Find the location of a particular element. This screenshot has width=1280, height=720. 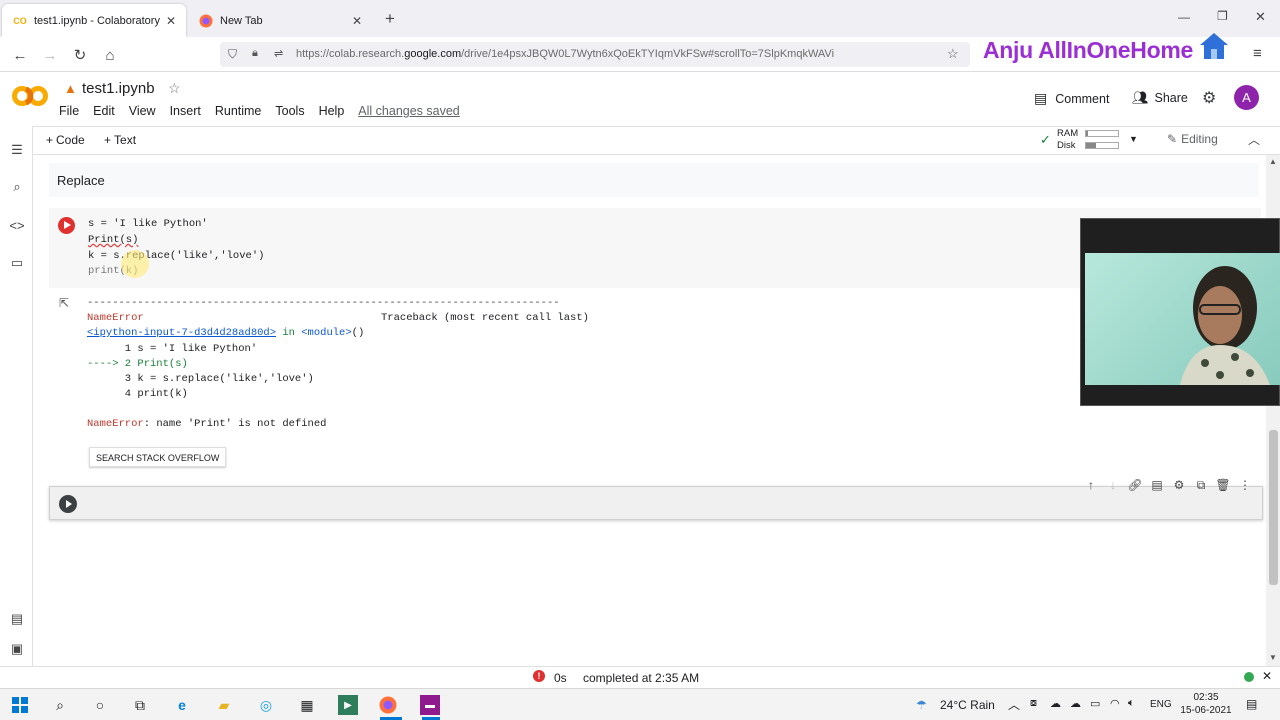

windows-start-icon is located at coordinates (20, 705).